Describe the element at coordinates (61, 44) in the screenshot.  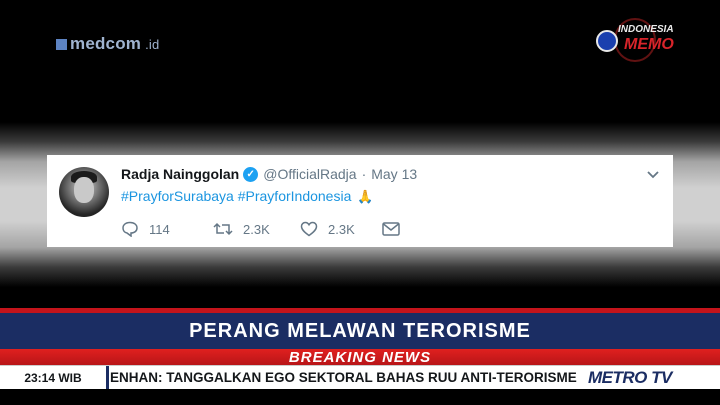
I see `medcom-logo-mark` at that location.